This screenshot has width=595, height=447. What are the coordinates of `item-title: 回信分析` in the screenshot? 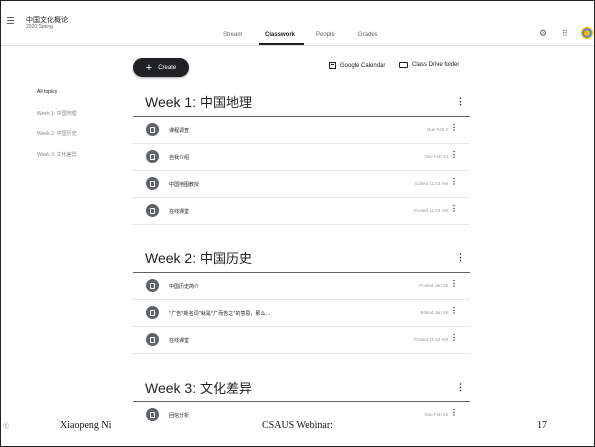 It's located at (179, 416).